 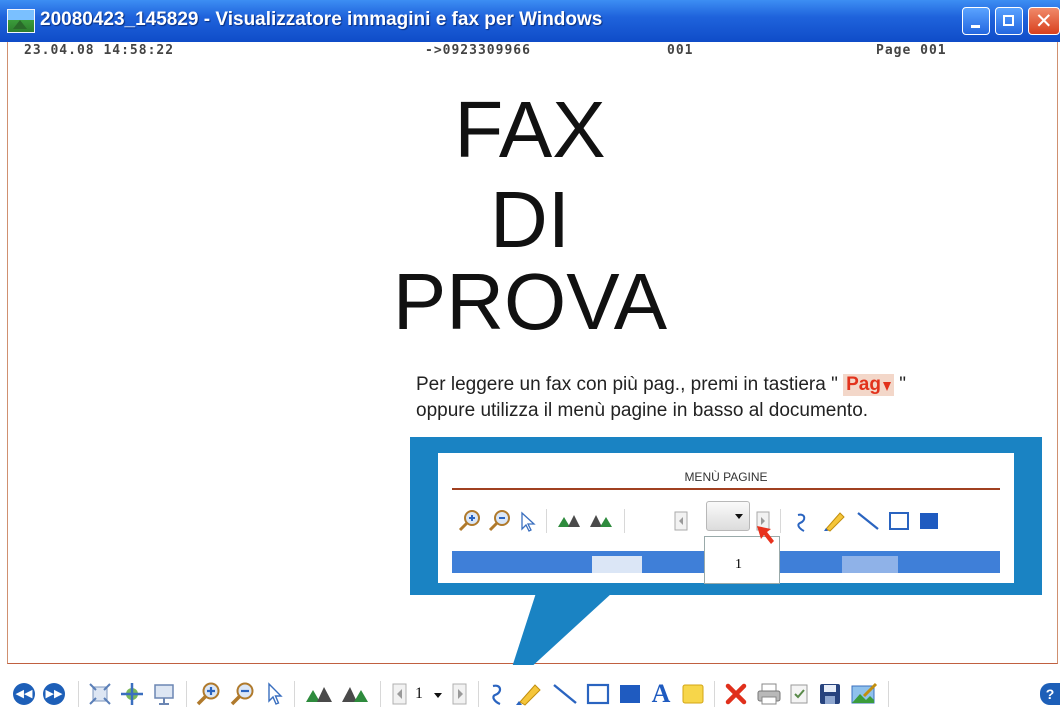 What do you see at coordinates (800, 694) in the screenshot?
I see `copy-icon` at bounding box center [800, 694].